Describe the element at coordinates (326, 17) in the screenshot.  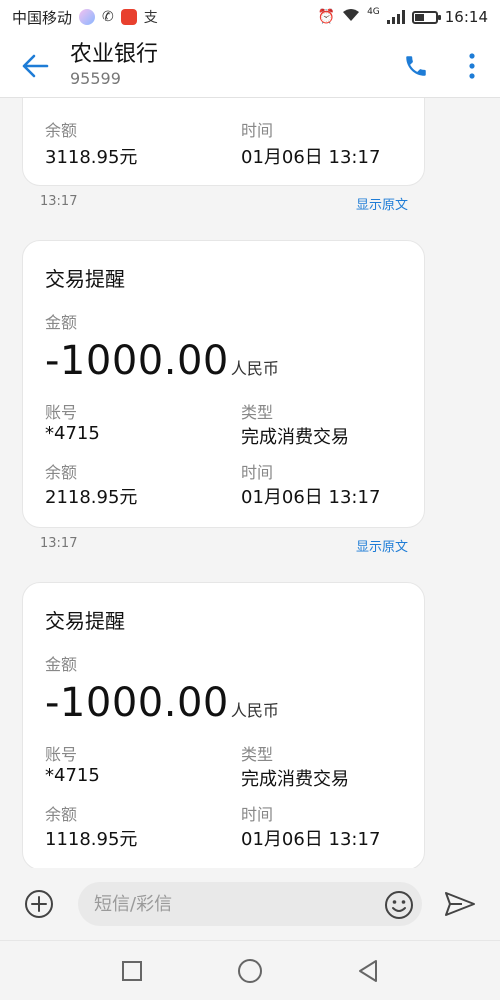
I see `alarm-icon: ⏰` at that location.